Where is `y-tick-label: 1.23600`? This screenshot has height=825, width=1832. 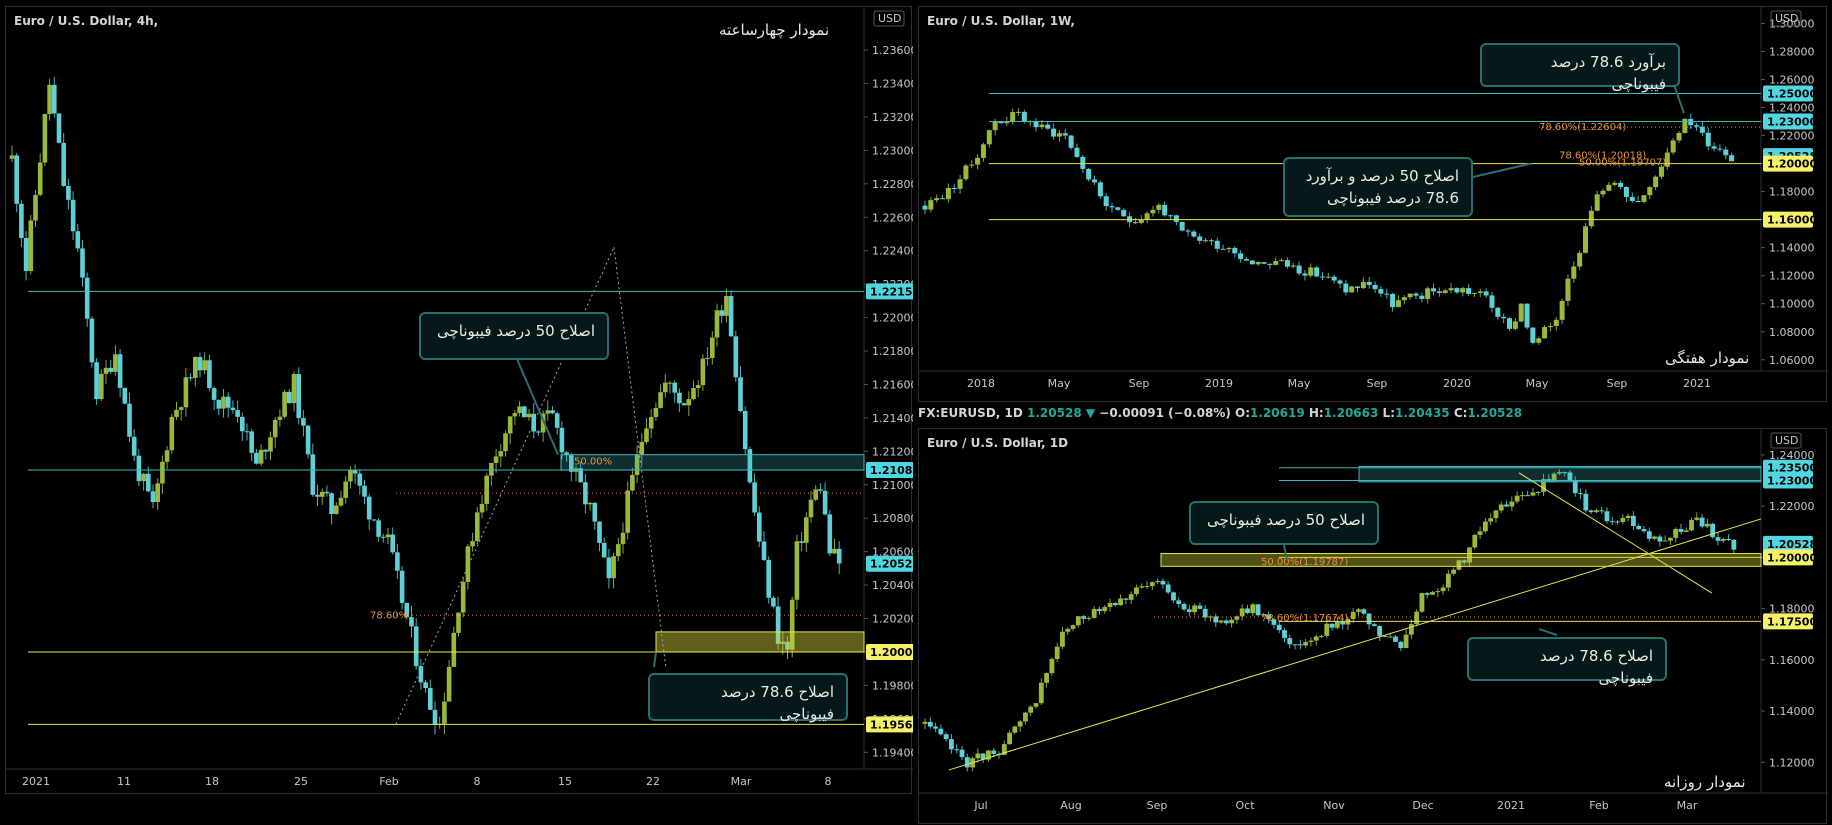
y-tick-label: 1.23600 is located at coordinates (892, 50).